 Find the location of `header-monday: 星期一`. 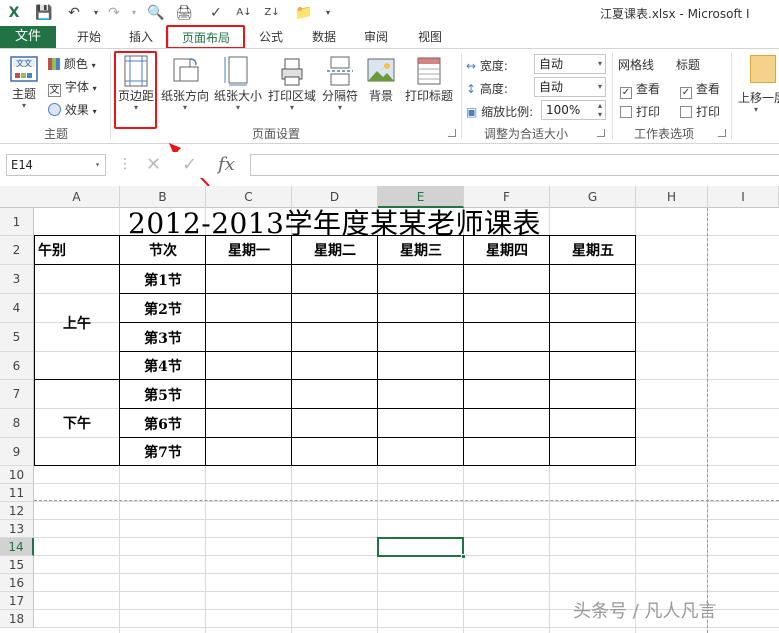

header-monday: 星期一 is located at coordinates (249, 250).